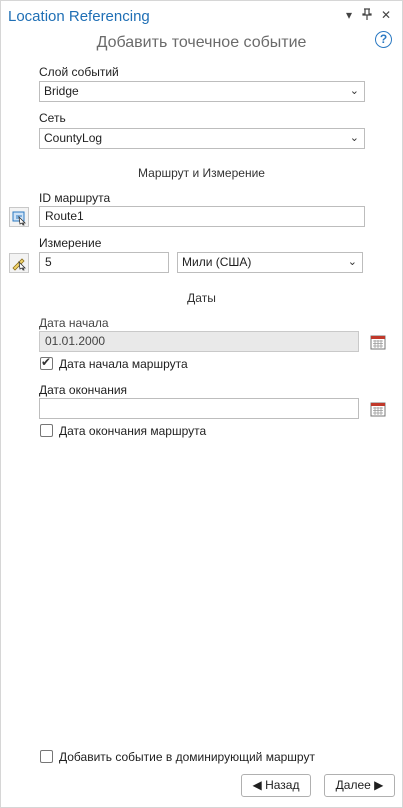  What do you see at coordinates (199, 341) in the screenshot?
I see `start-date-input: 01.01.2000` at bounding box center [199, 341].